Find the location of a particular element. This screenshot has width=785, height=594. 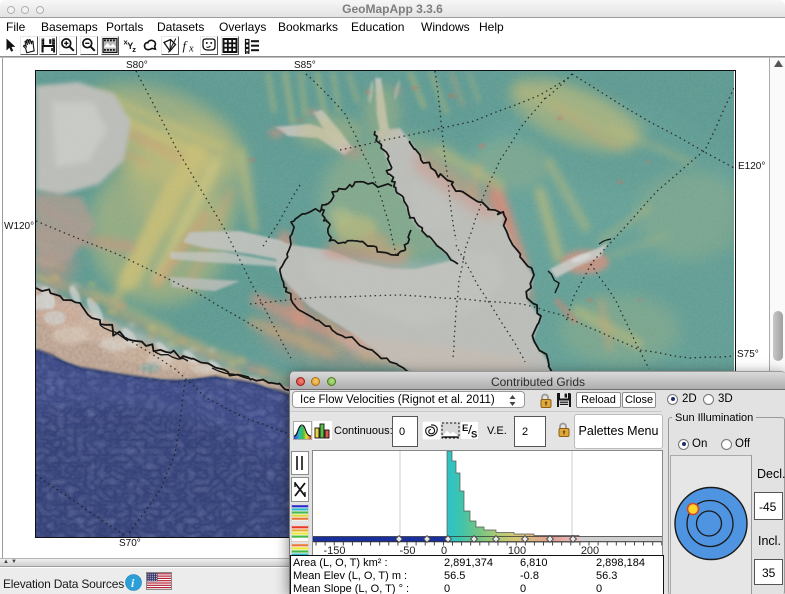

svg-text: E is located at coordinates (465, 428).